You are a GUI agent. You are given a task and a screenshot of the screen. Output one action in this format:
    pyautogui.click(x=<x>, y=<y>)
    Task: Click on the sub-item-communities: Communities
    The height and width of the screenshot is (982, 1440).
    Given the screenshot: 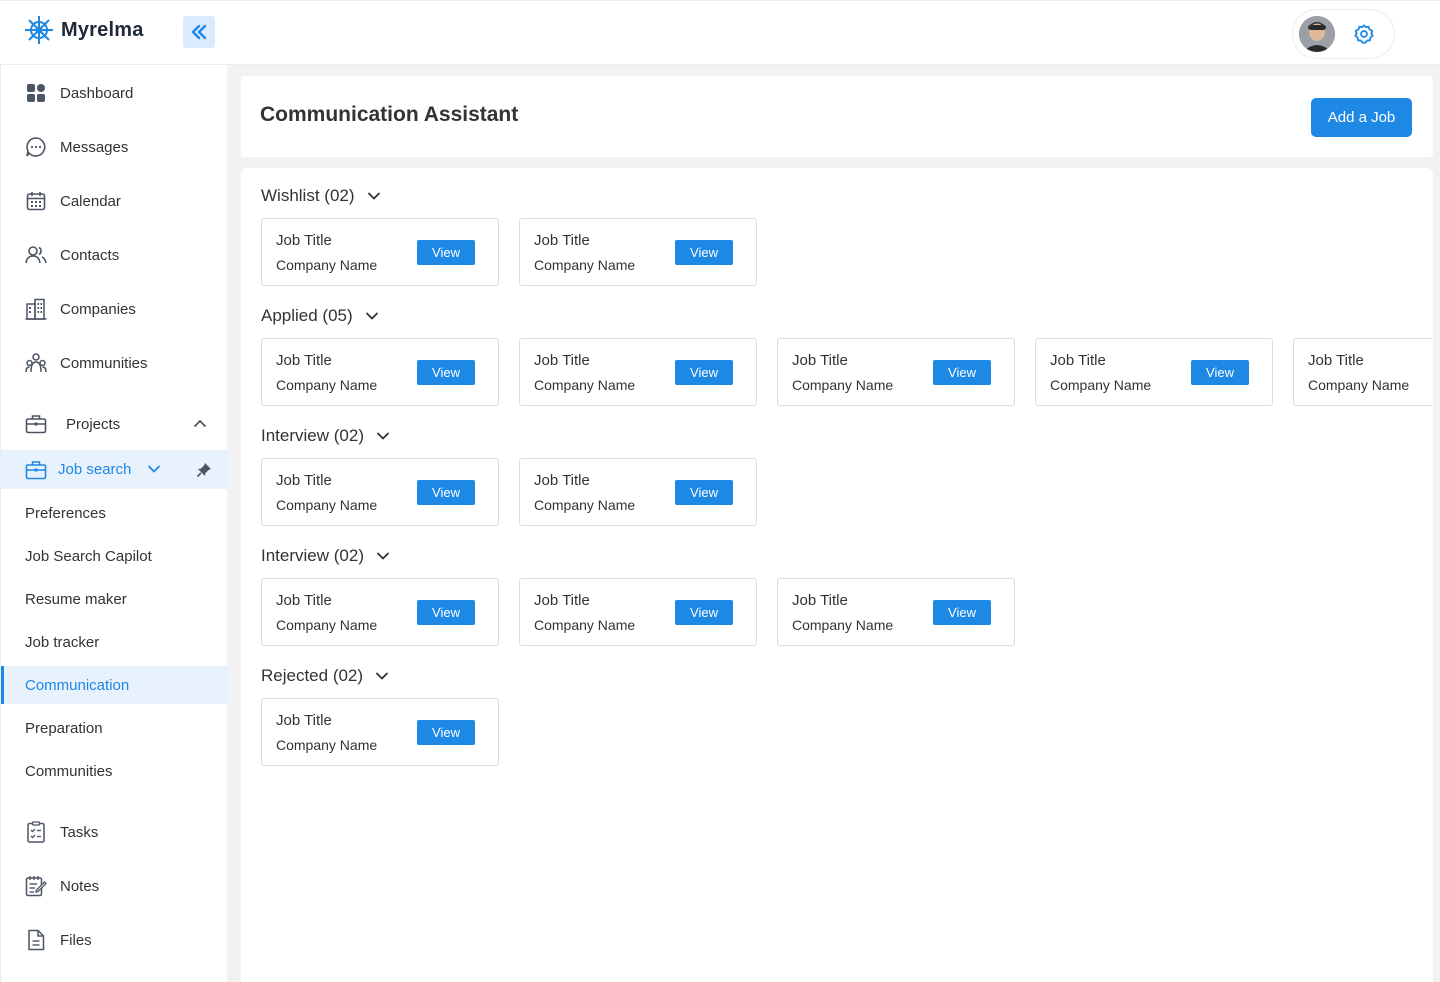 What is the action you would take?
    pyautogui.click(x=114, y=771)
    